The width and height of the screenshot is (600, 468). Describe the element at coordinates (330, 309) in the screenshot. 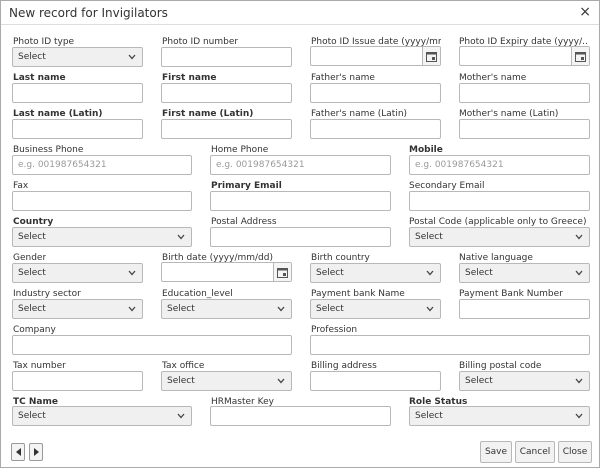

I see `payment-bank-name-value: Select` at that location.